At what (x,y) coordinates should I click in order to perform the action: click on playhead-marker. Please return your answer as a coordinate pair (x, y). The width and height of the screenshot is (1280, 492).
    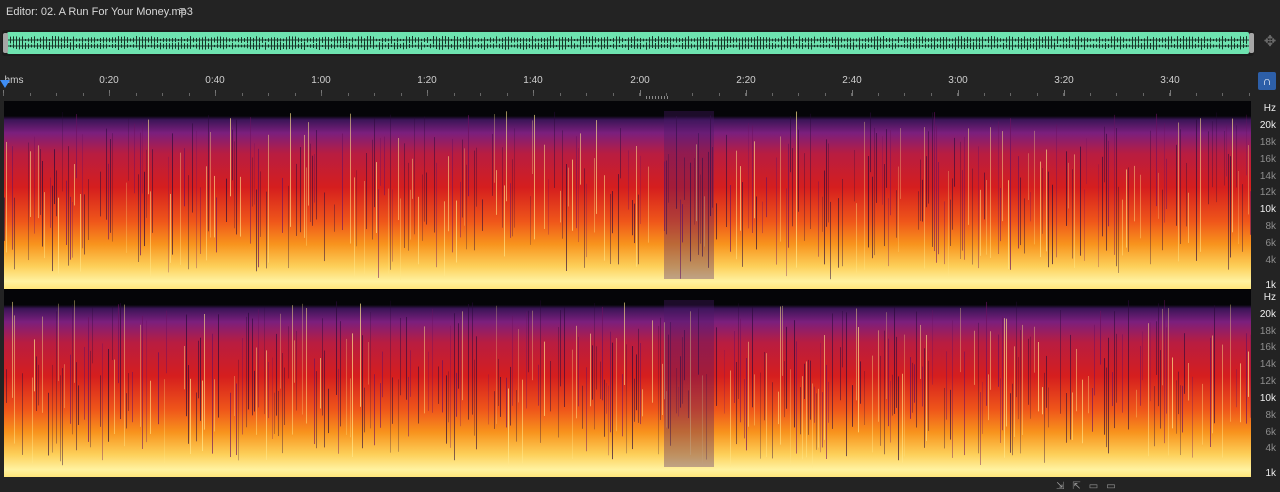
    Looking at the image, I should click on (5, 84).